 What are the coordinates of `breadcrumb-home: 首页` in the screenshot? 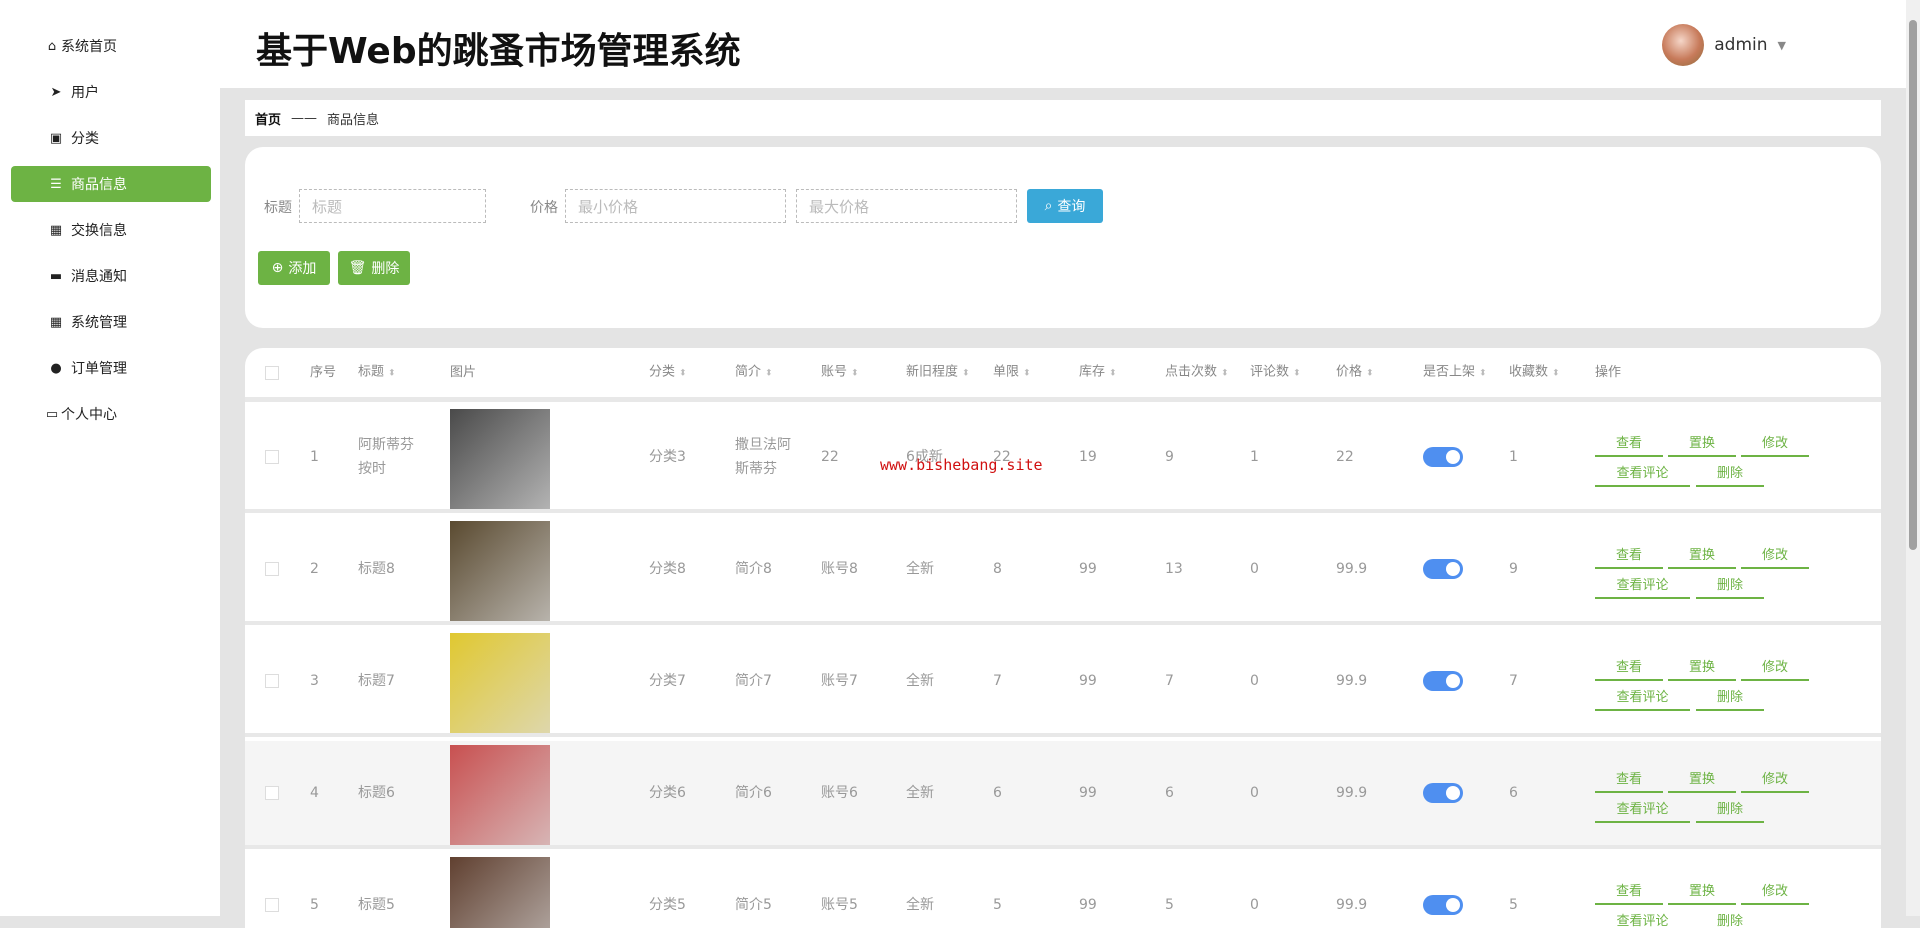 It's located at (268, 118).